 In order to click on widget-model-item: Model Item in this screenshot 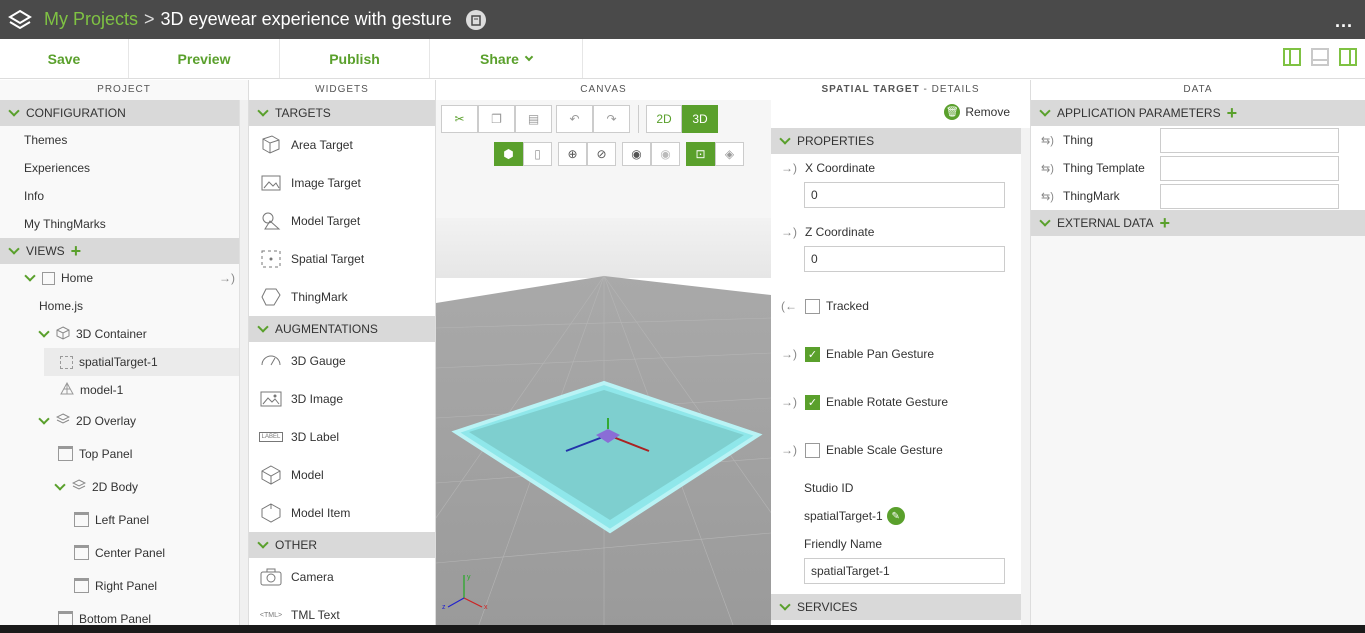, I will do `click(342, 513)`.